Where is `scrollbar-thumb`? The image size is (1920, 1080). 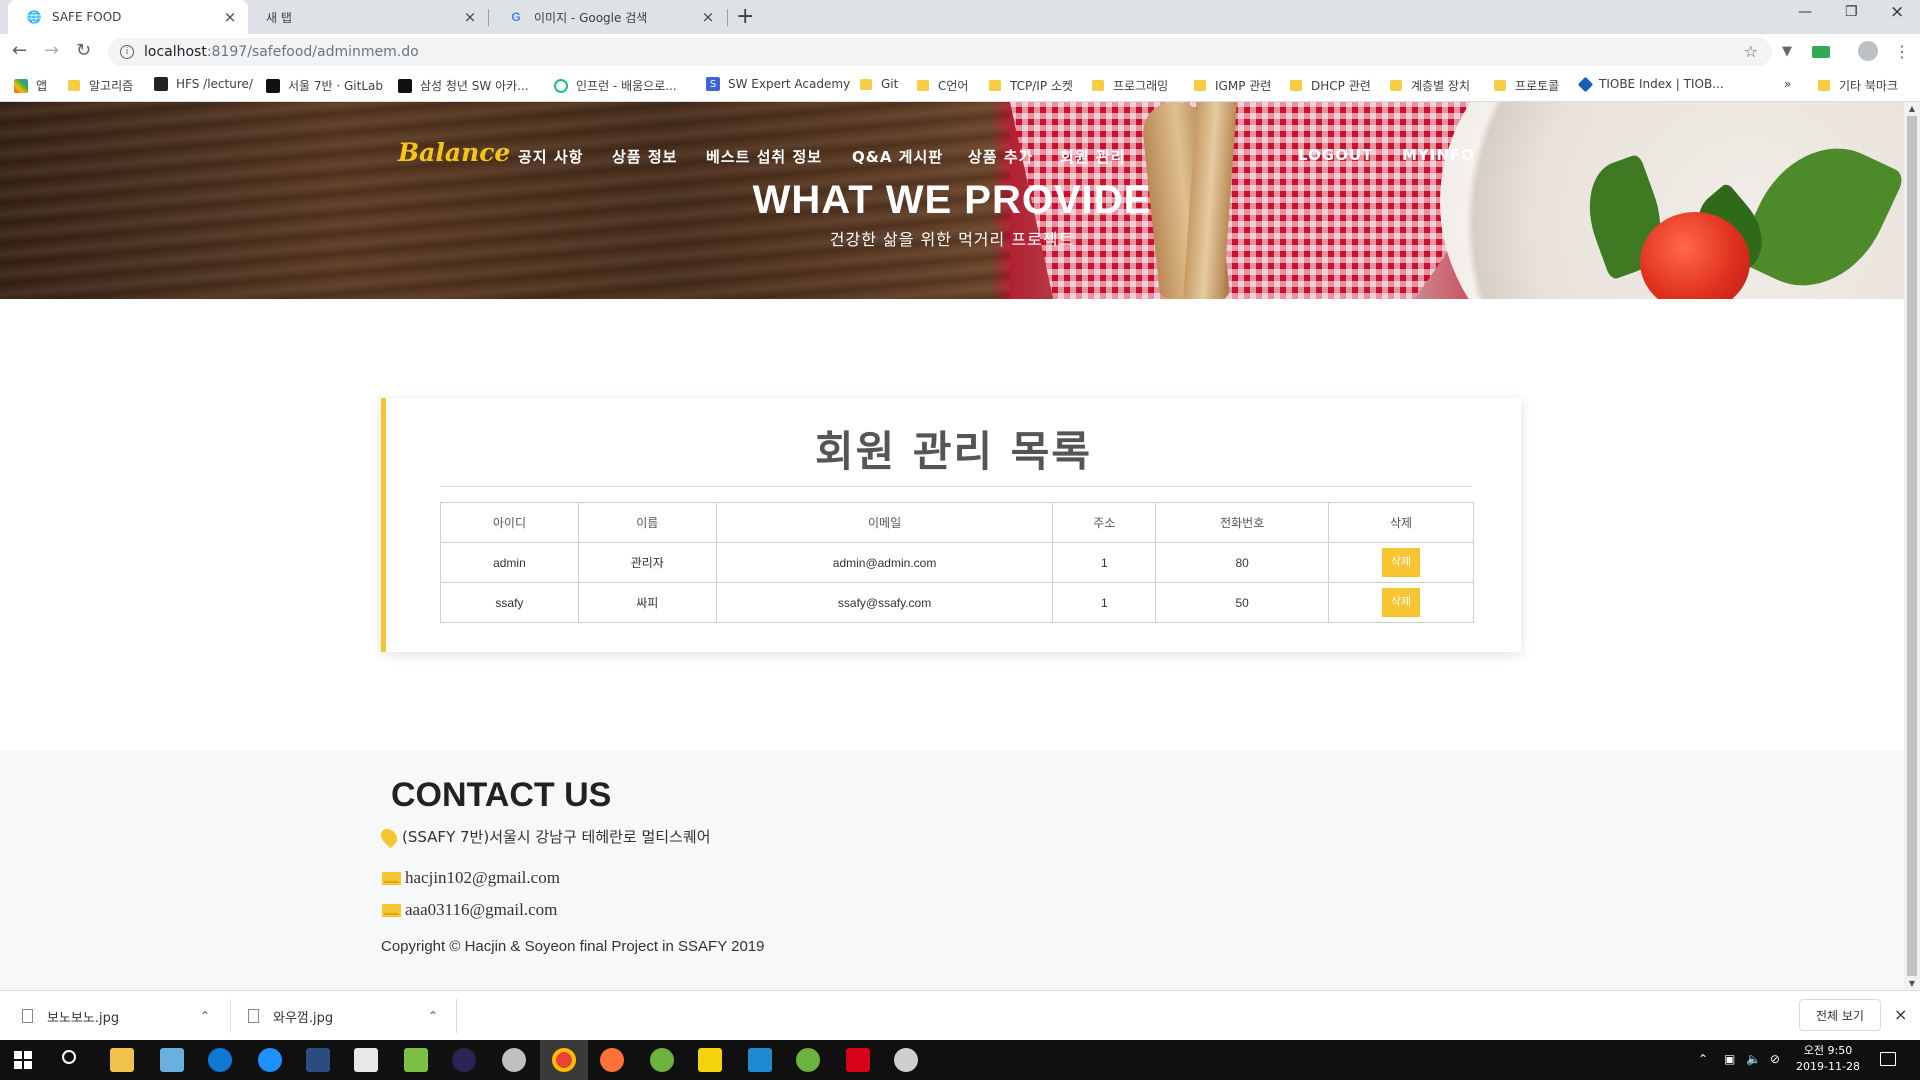
scrollbar-thumb is located at coordinates (1912, 546).